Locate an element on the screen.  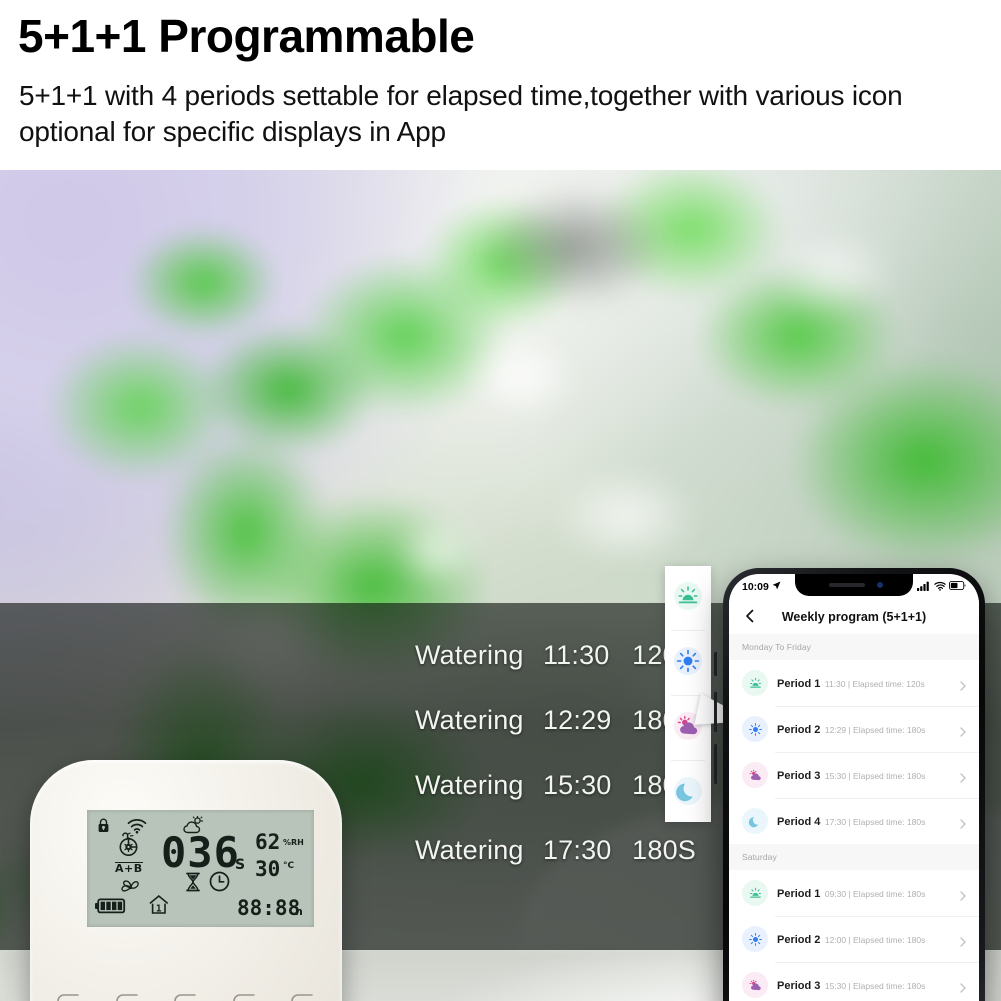
strip-item-sun is located at coordinates (688, 663).